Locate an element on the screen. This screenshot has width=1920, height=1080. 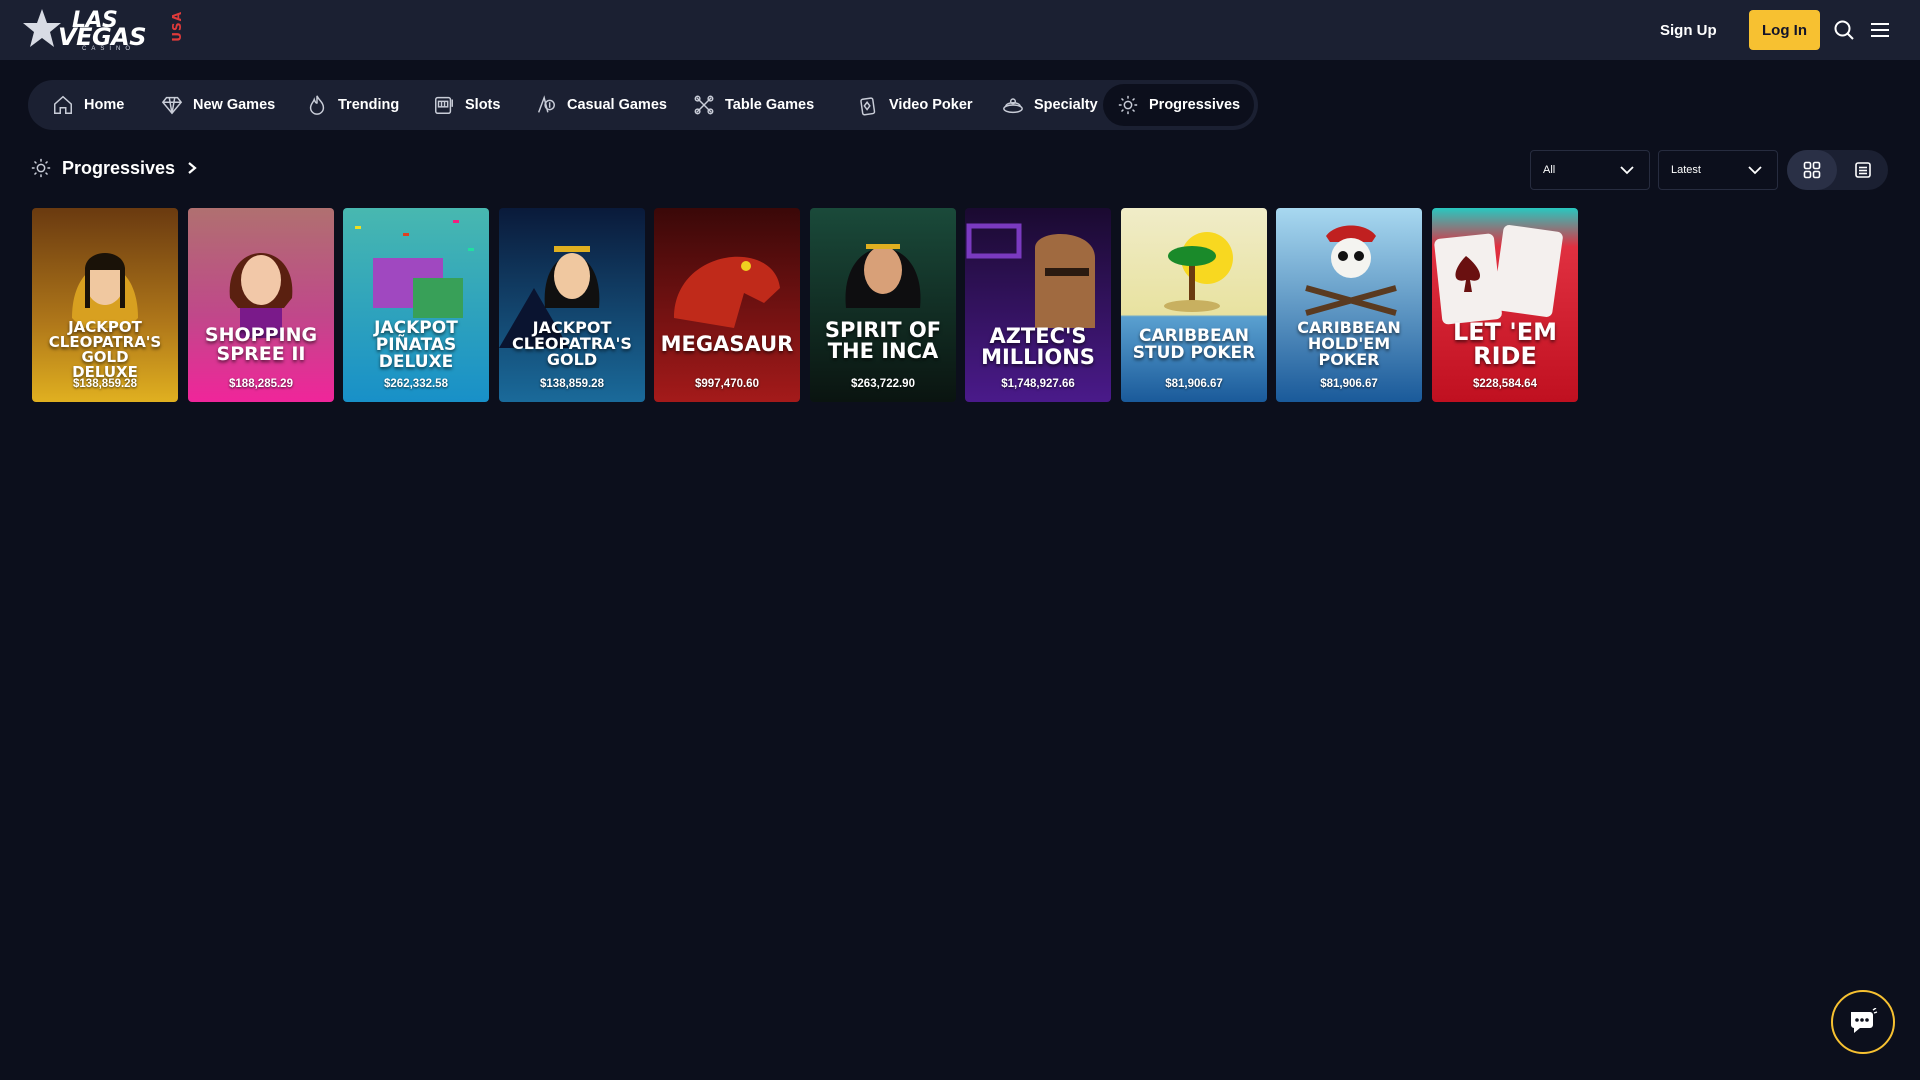
grid-view-icon is located at coordinates (1812, 170).